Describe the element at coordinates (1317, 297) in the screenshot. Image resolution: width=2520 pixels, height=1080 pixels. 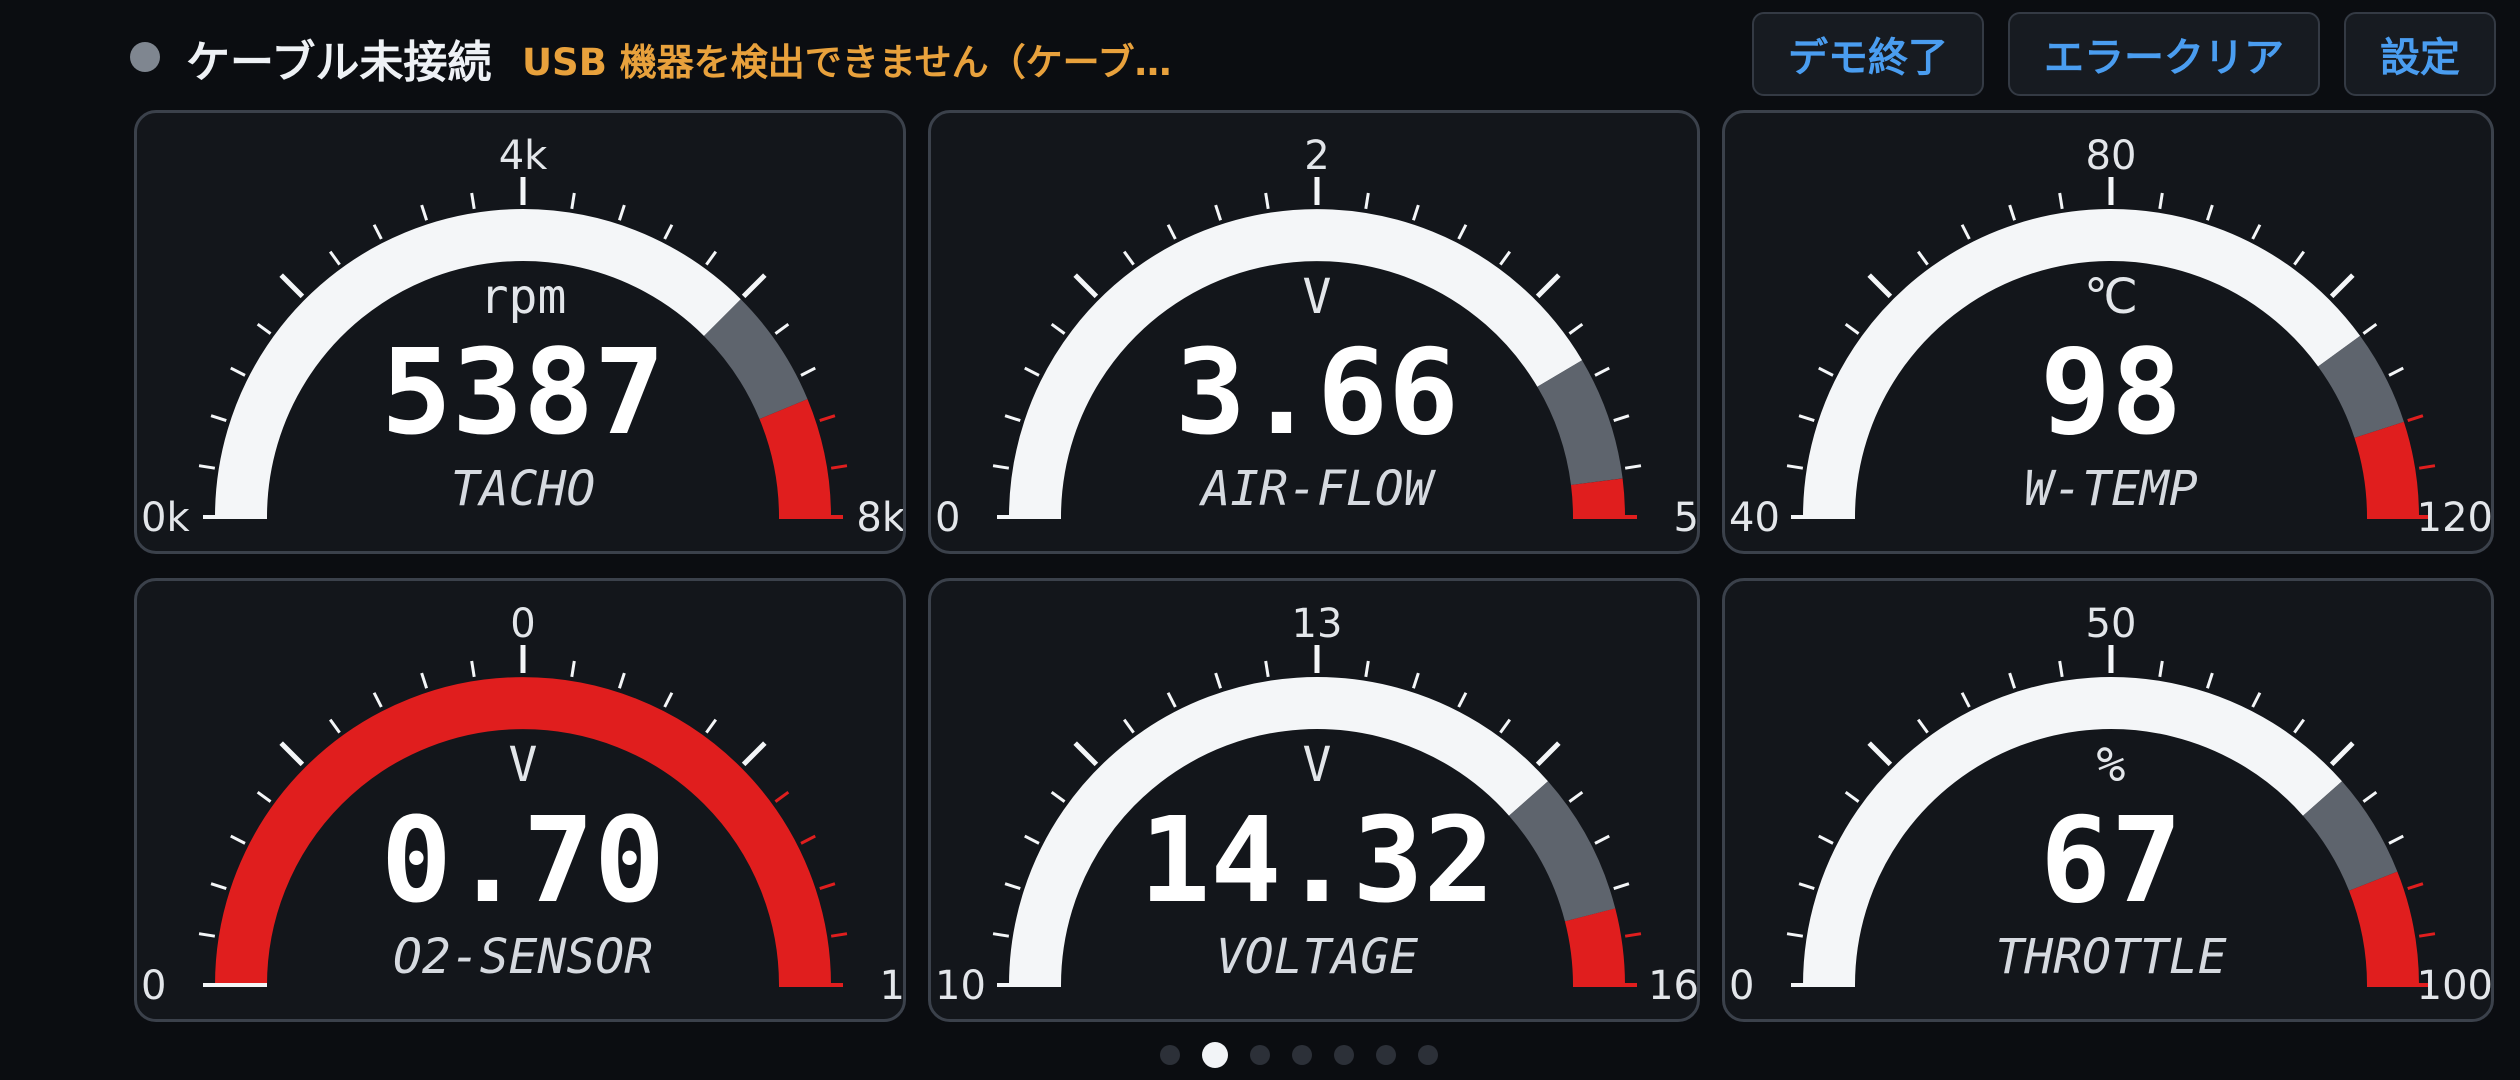
I see `gauge-unit: V` at that location.